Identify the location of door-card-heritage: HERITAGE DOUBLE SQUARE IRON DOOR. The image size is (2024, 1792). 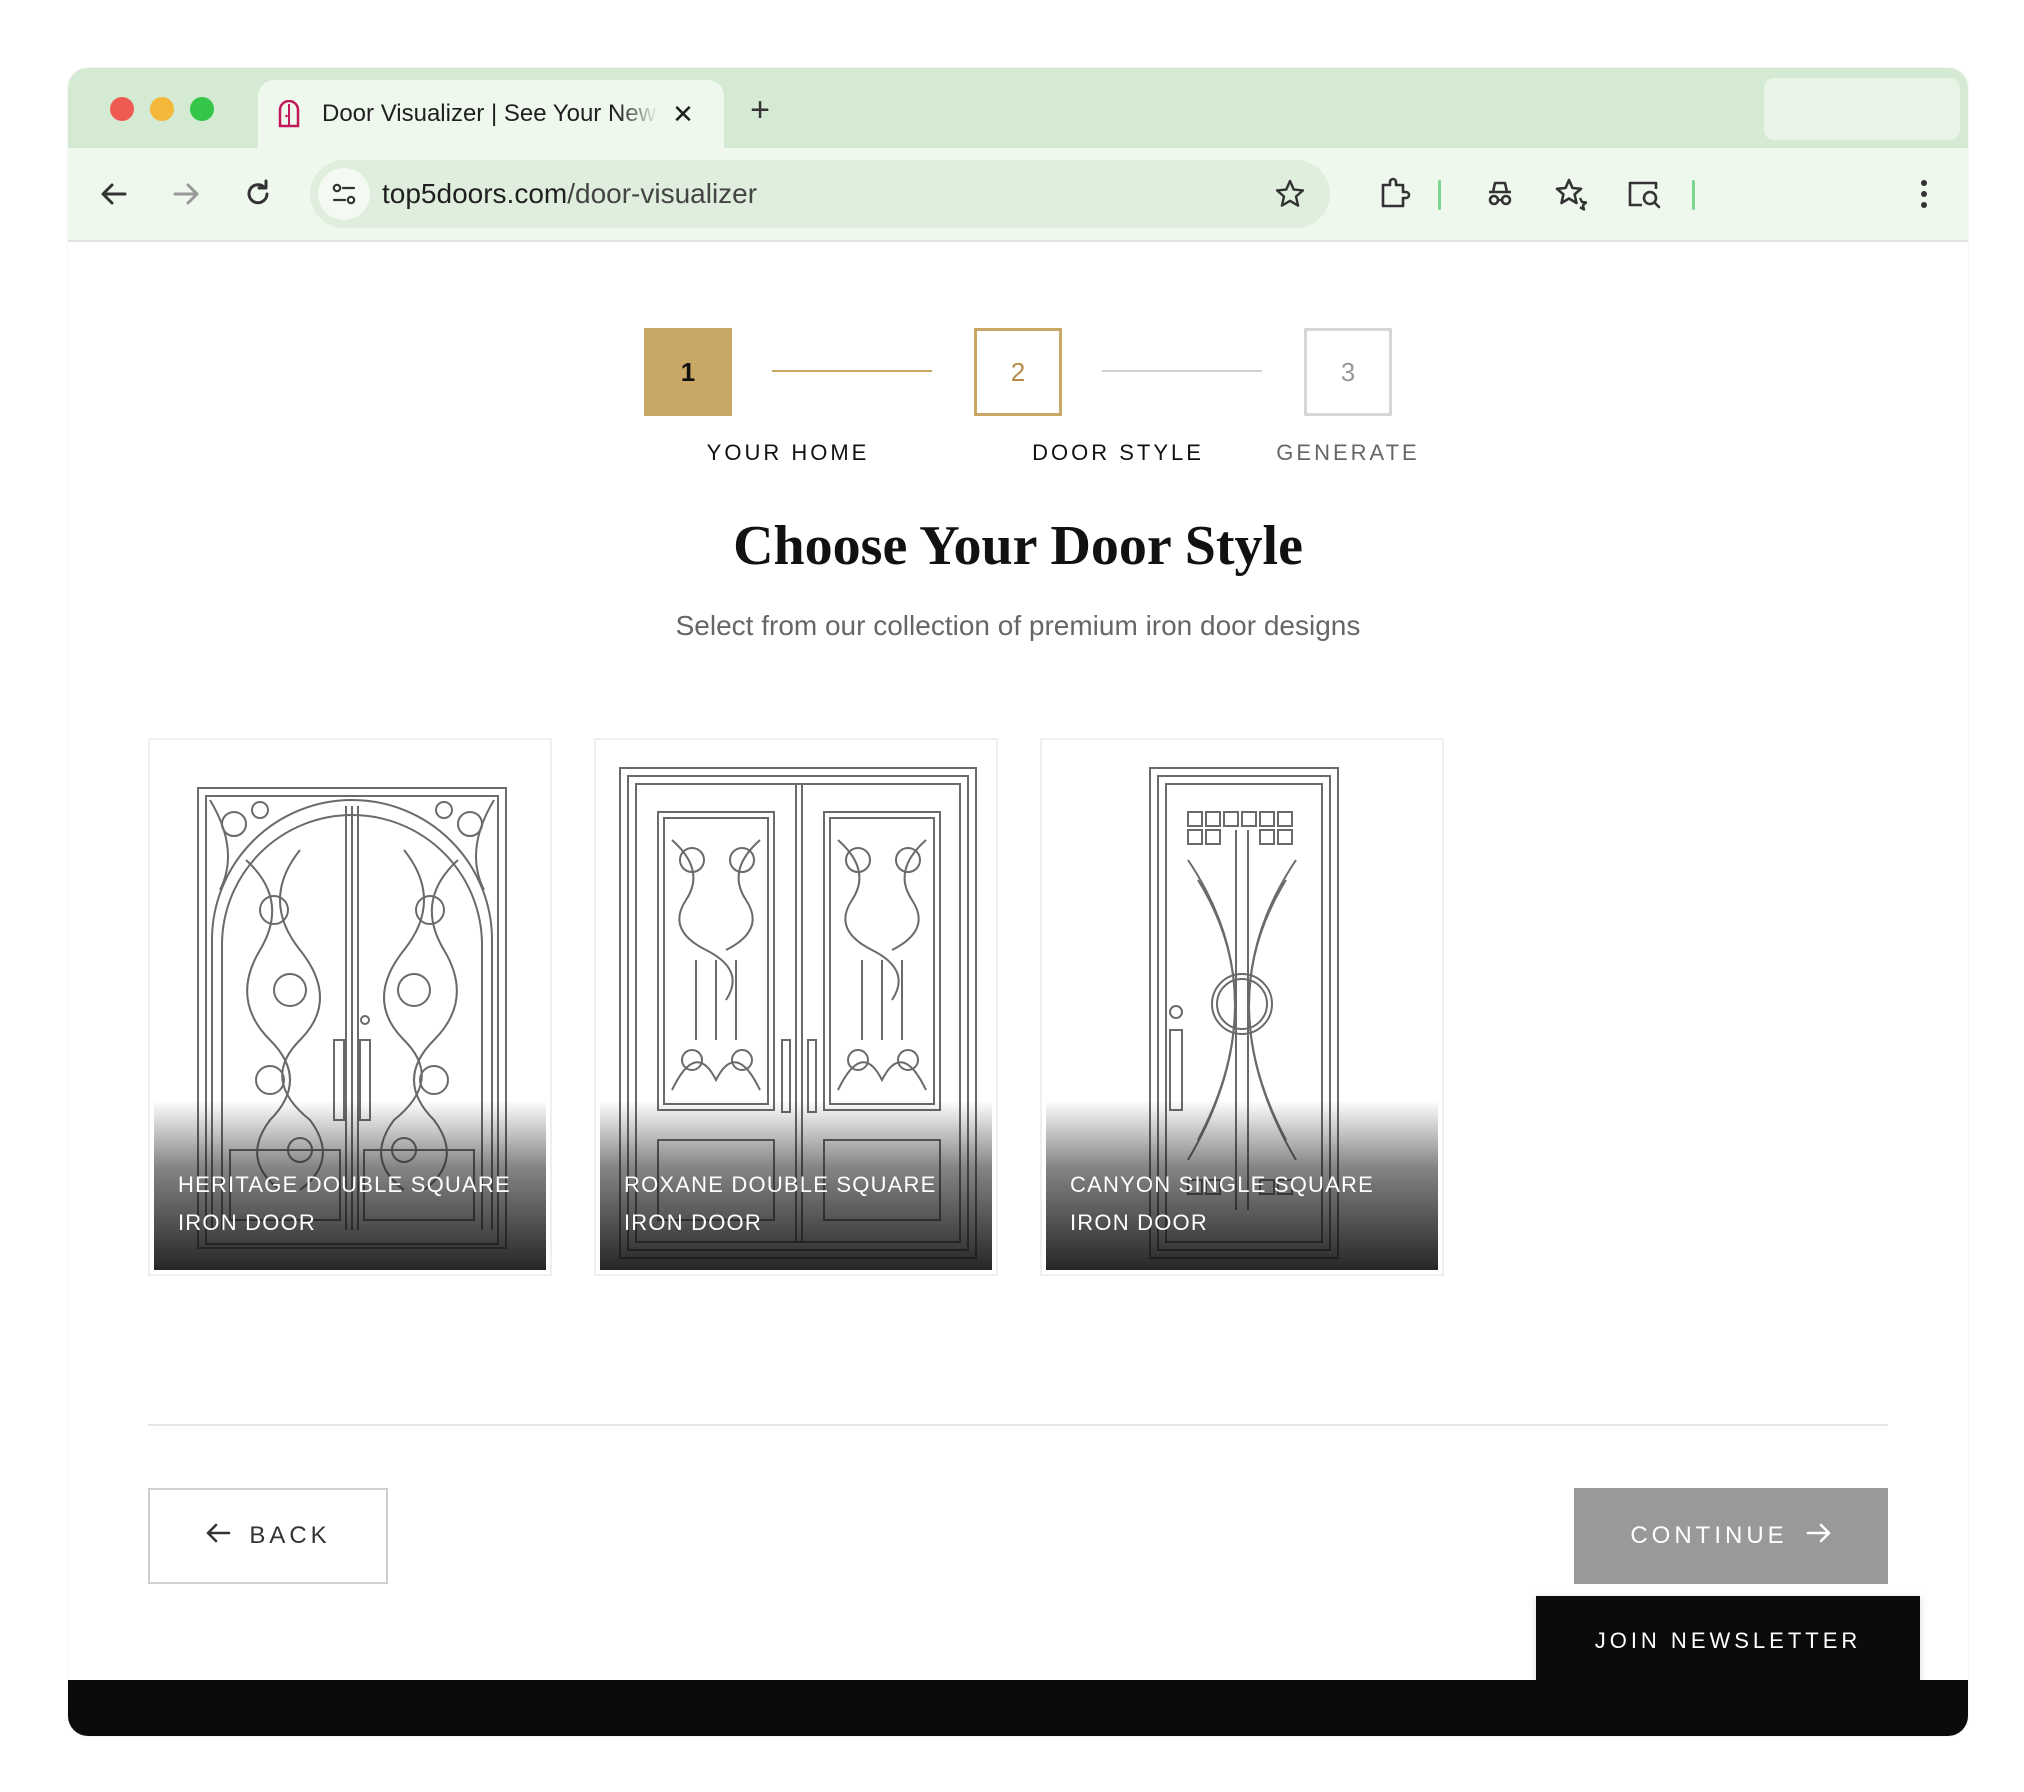
(350, 1007).